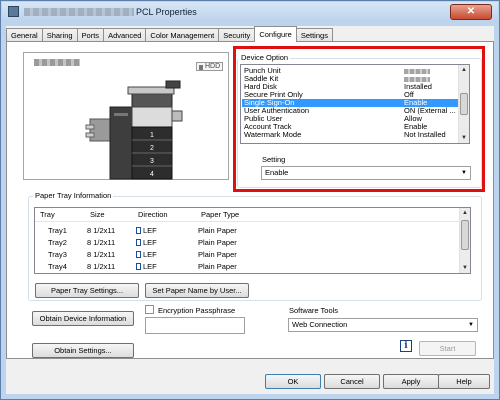  What do you see at coordinates (152, 148) in the screenshot?
I see `svg-text: 2` at bounding box center [152, 148].